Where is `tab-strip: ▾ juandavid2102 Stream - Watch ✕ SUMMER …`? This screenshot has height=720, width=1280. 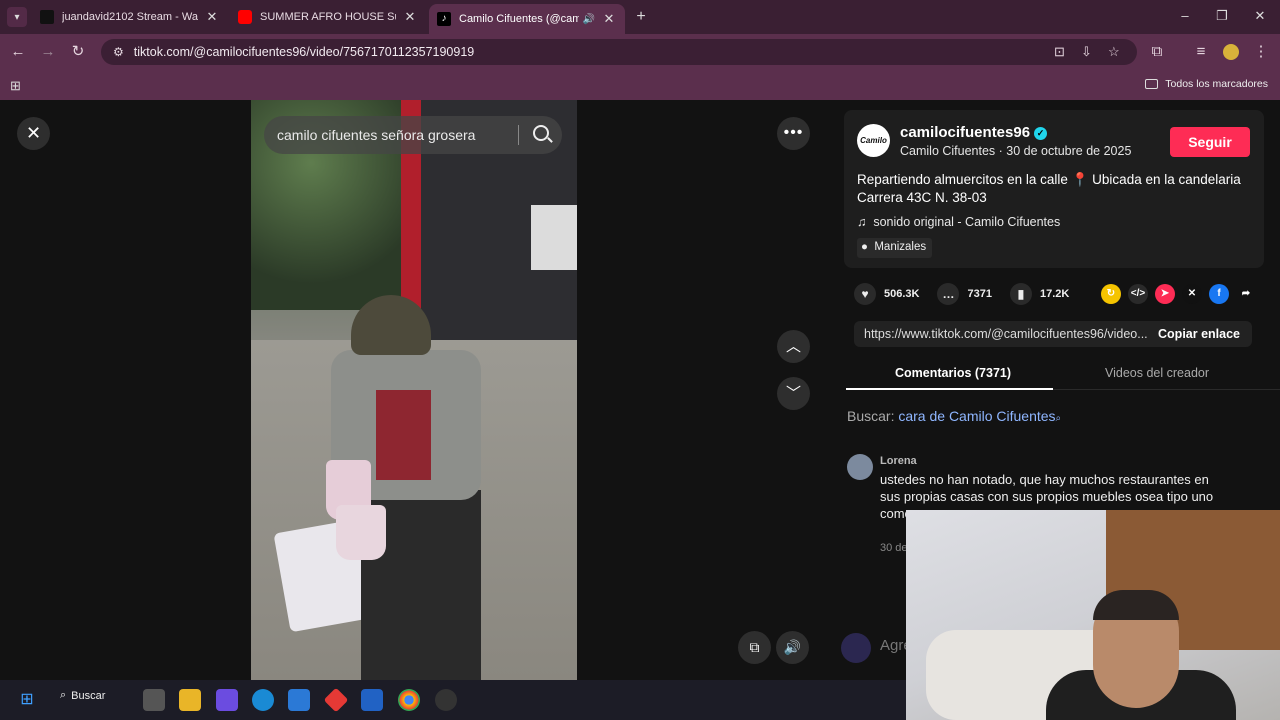 tab-strip: ▾ juandavid2102 Stream - Watch ✕ SUMMER … is located at coordinates (640, 17).